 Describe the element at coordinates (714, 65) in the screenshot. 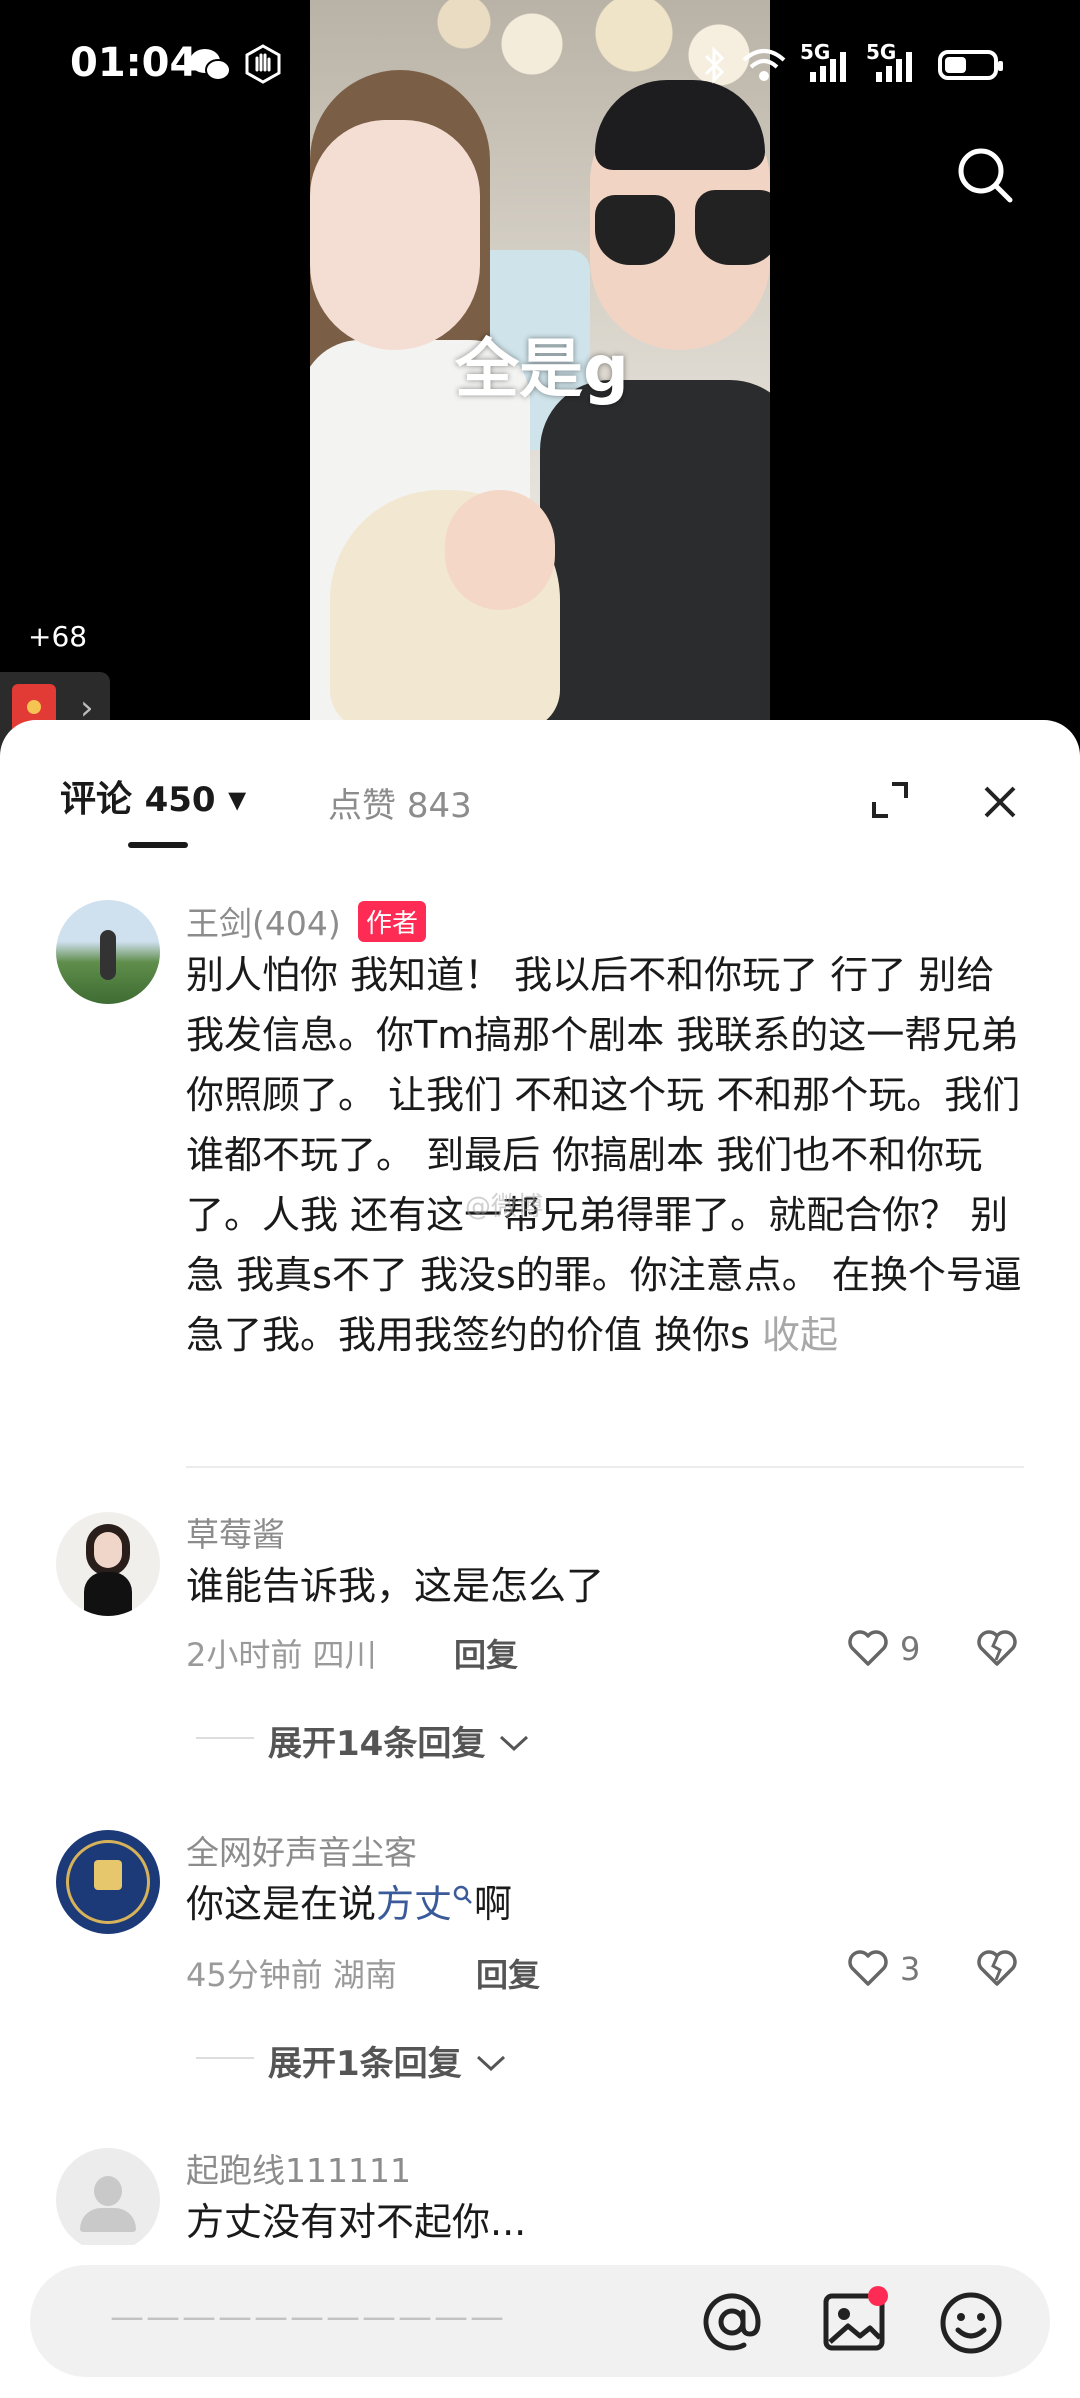

I see `bluetooth-icon` at that location.